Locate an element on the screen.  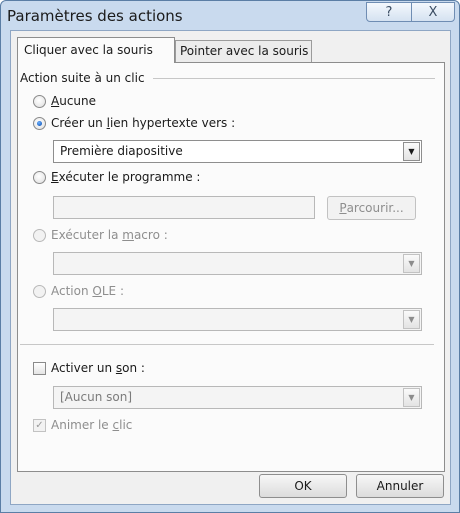
window-title: Paramètres des actions is located at coordinates (95, 16).